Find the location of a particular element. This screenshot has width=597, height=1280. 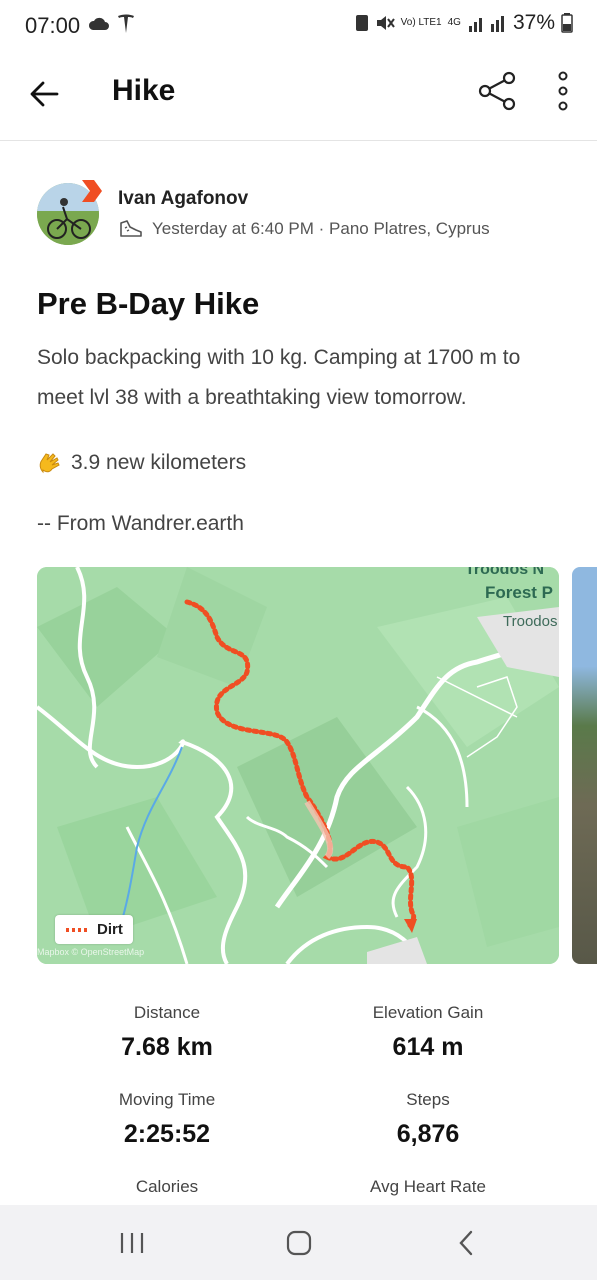

new-kilometers: 3.9 new kilometers is located at coordinates (141, 463).